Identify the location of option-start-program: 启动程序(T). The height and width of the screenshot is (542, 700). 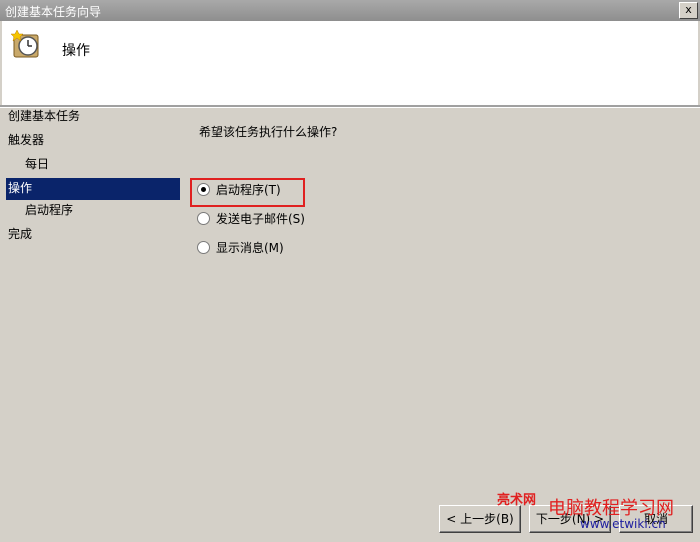
(239, 190).